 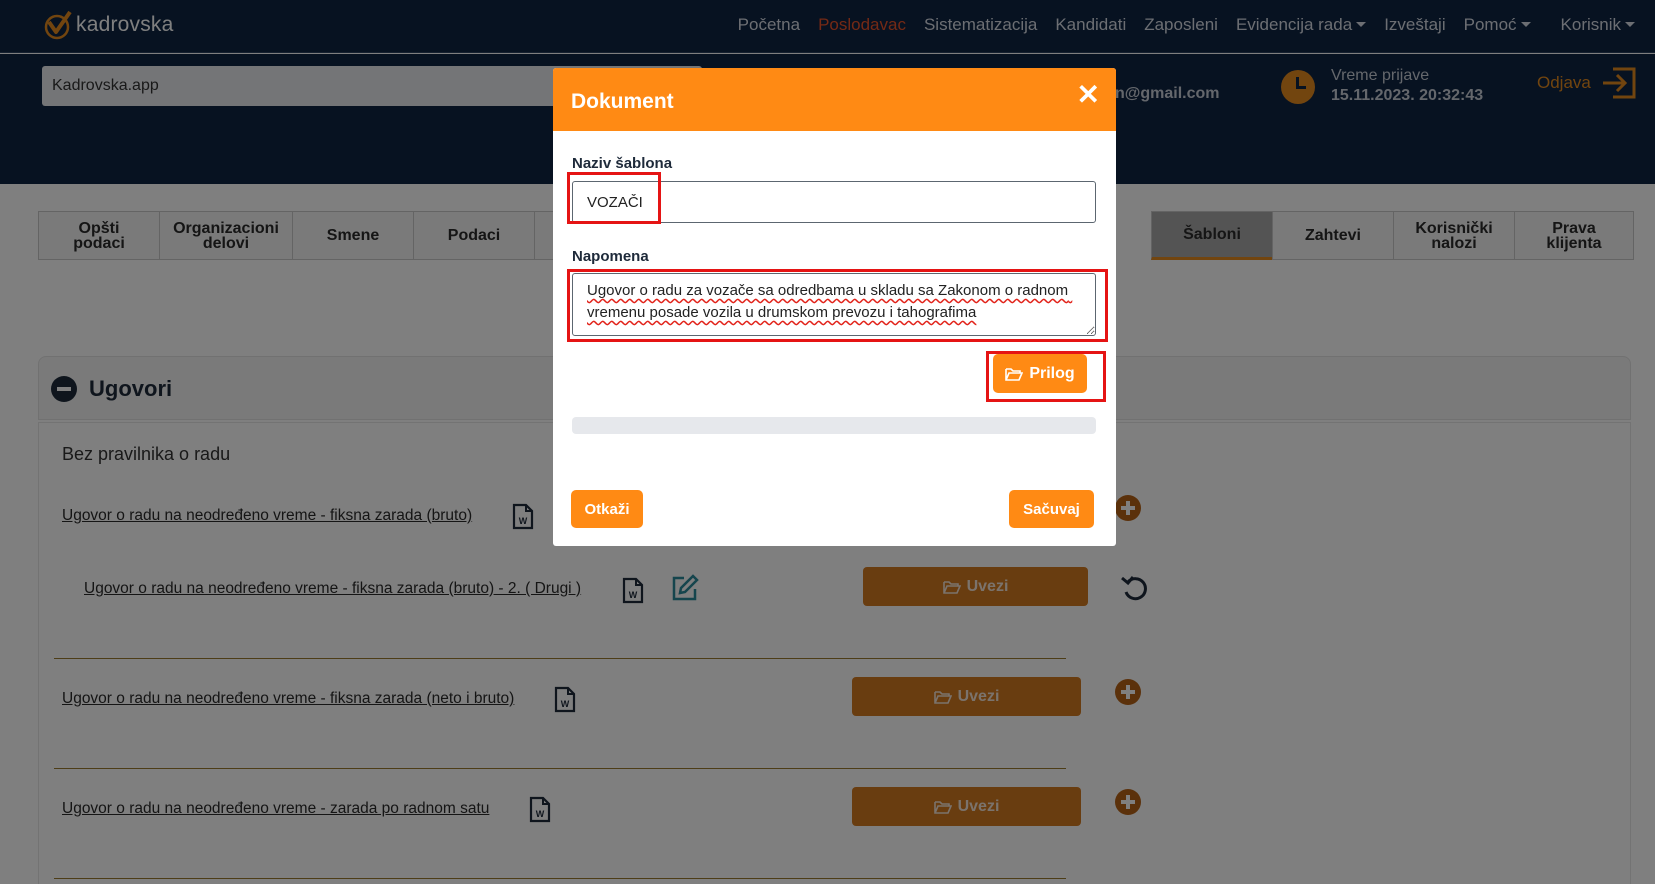 I want to click on modal-title: Dokument, so click(x=622, y=101).